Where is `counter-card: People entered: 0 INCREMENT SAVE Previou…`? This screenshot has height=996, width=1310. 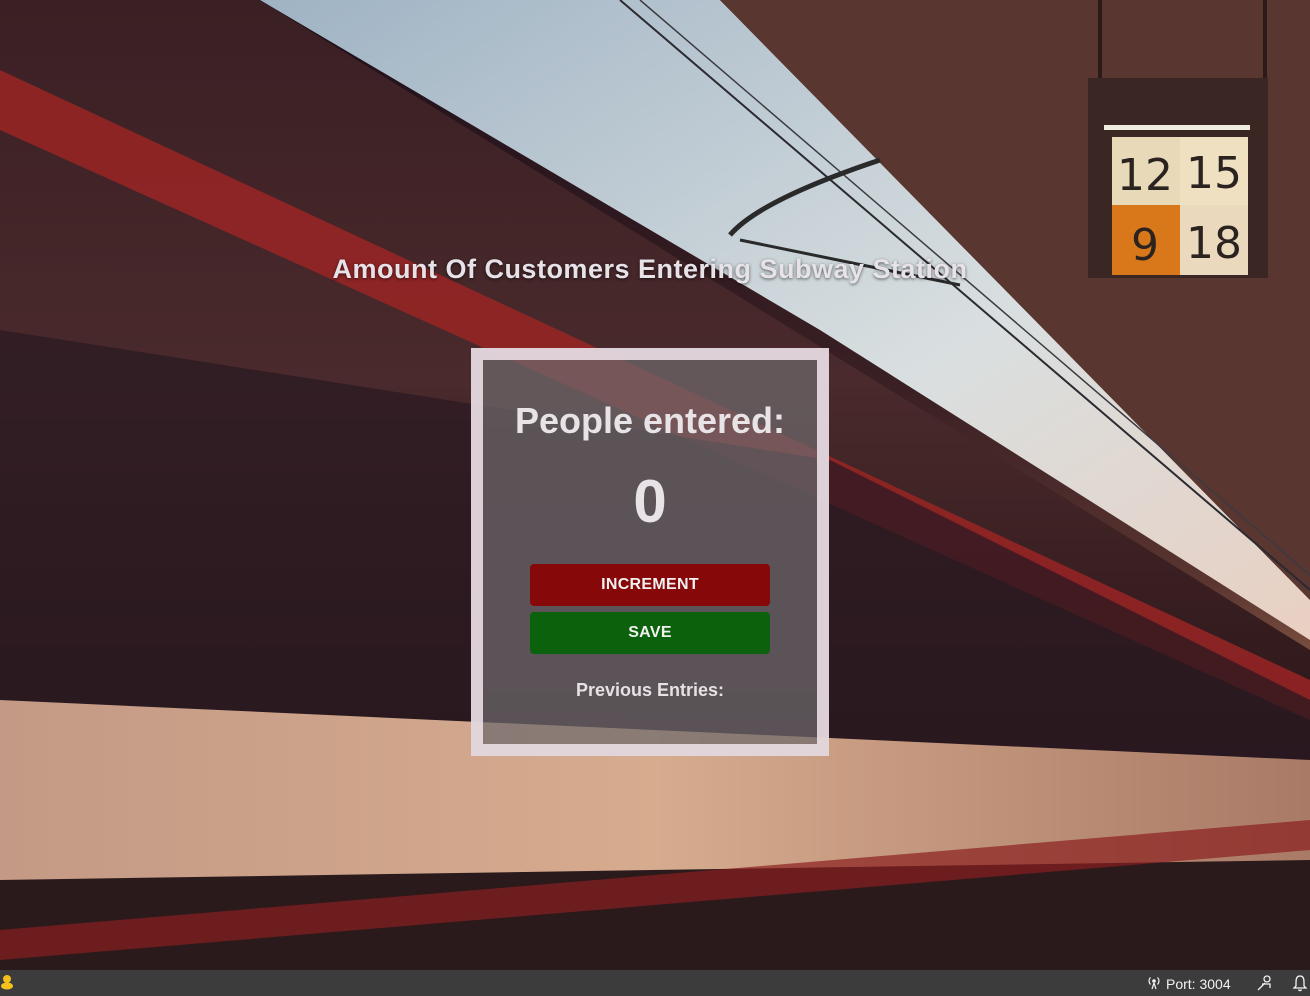
counter-card: People entered: 0 INCREMENT SAVE Previou… is located at coordinates (650, 552).